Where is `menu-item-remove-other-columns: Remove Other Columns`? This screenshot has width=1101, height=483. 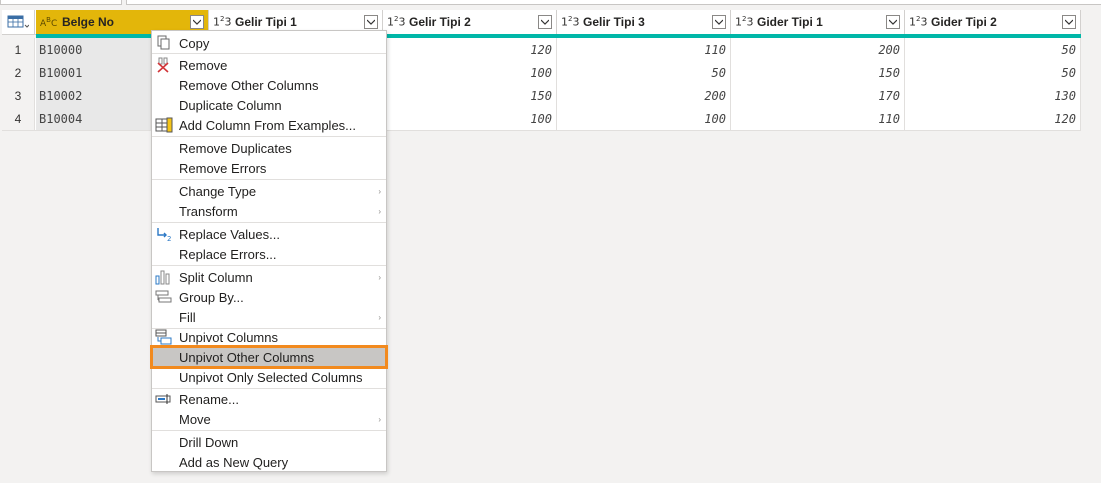
menu-item-remove-other-columns: Remove Other Columns is located at coordinates (269, 85).